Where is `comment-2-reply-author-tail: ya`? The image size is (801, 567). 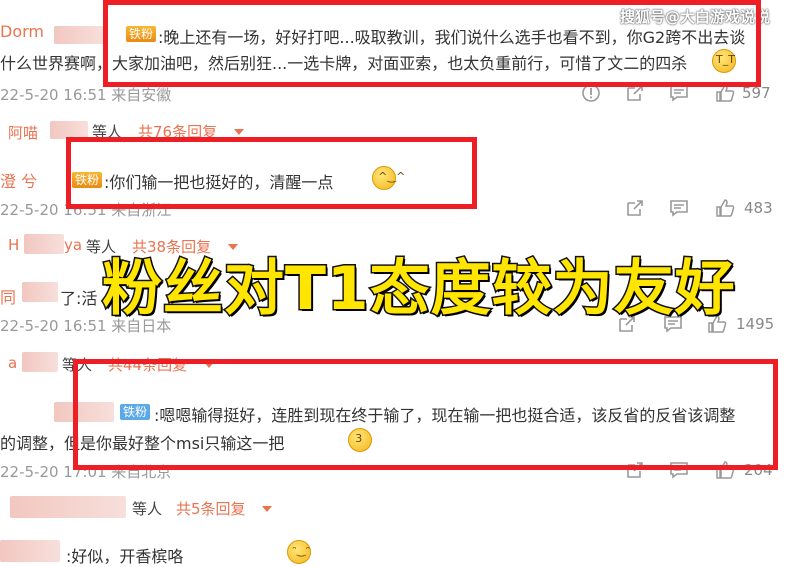 comment-2-reply-author-tail: ya is located at coordinates (73, 245).